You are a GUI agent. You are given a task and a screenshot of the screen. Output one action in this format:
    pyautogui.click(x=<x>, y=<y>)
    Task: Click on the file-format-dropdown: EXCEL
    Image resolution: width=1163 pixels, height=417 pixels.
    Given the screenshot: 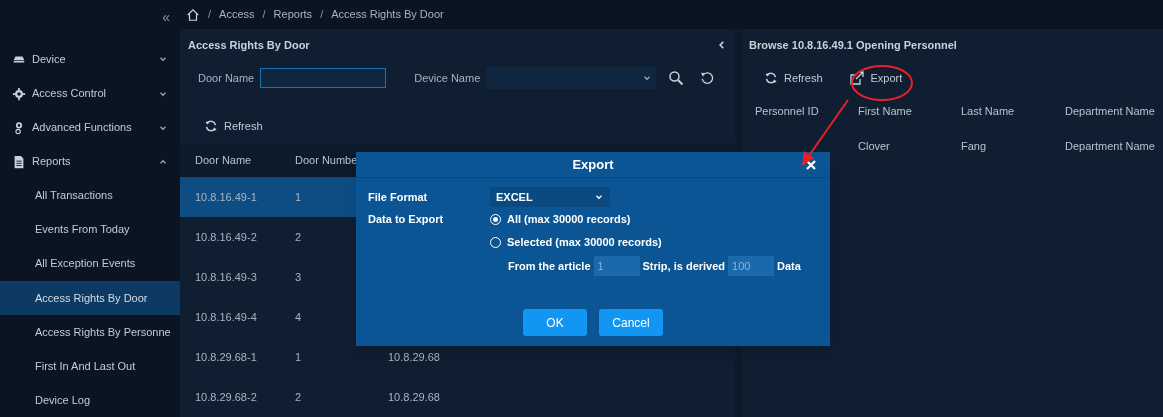 What is the action you would take?
    pyautogui.click(x=550, y=197)
    